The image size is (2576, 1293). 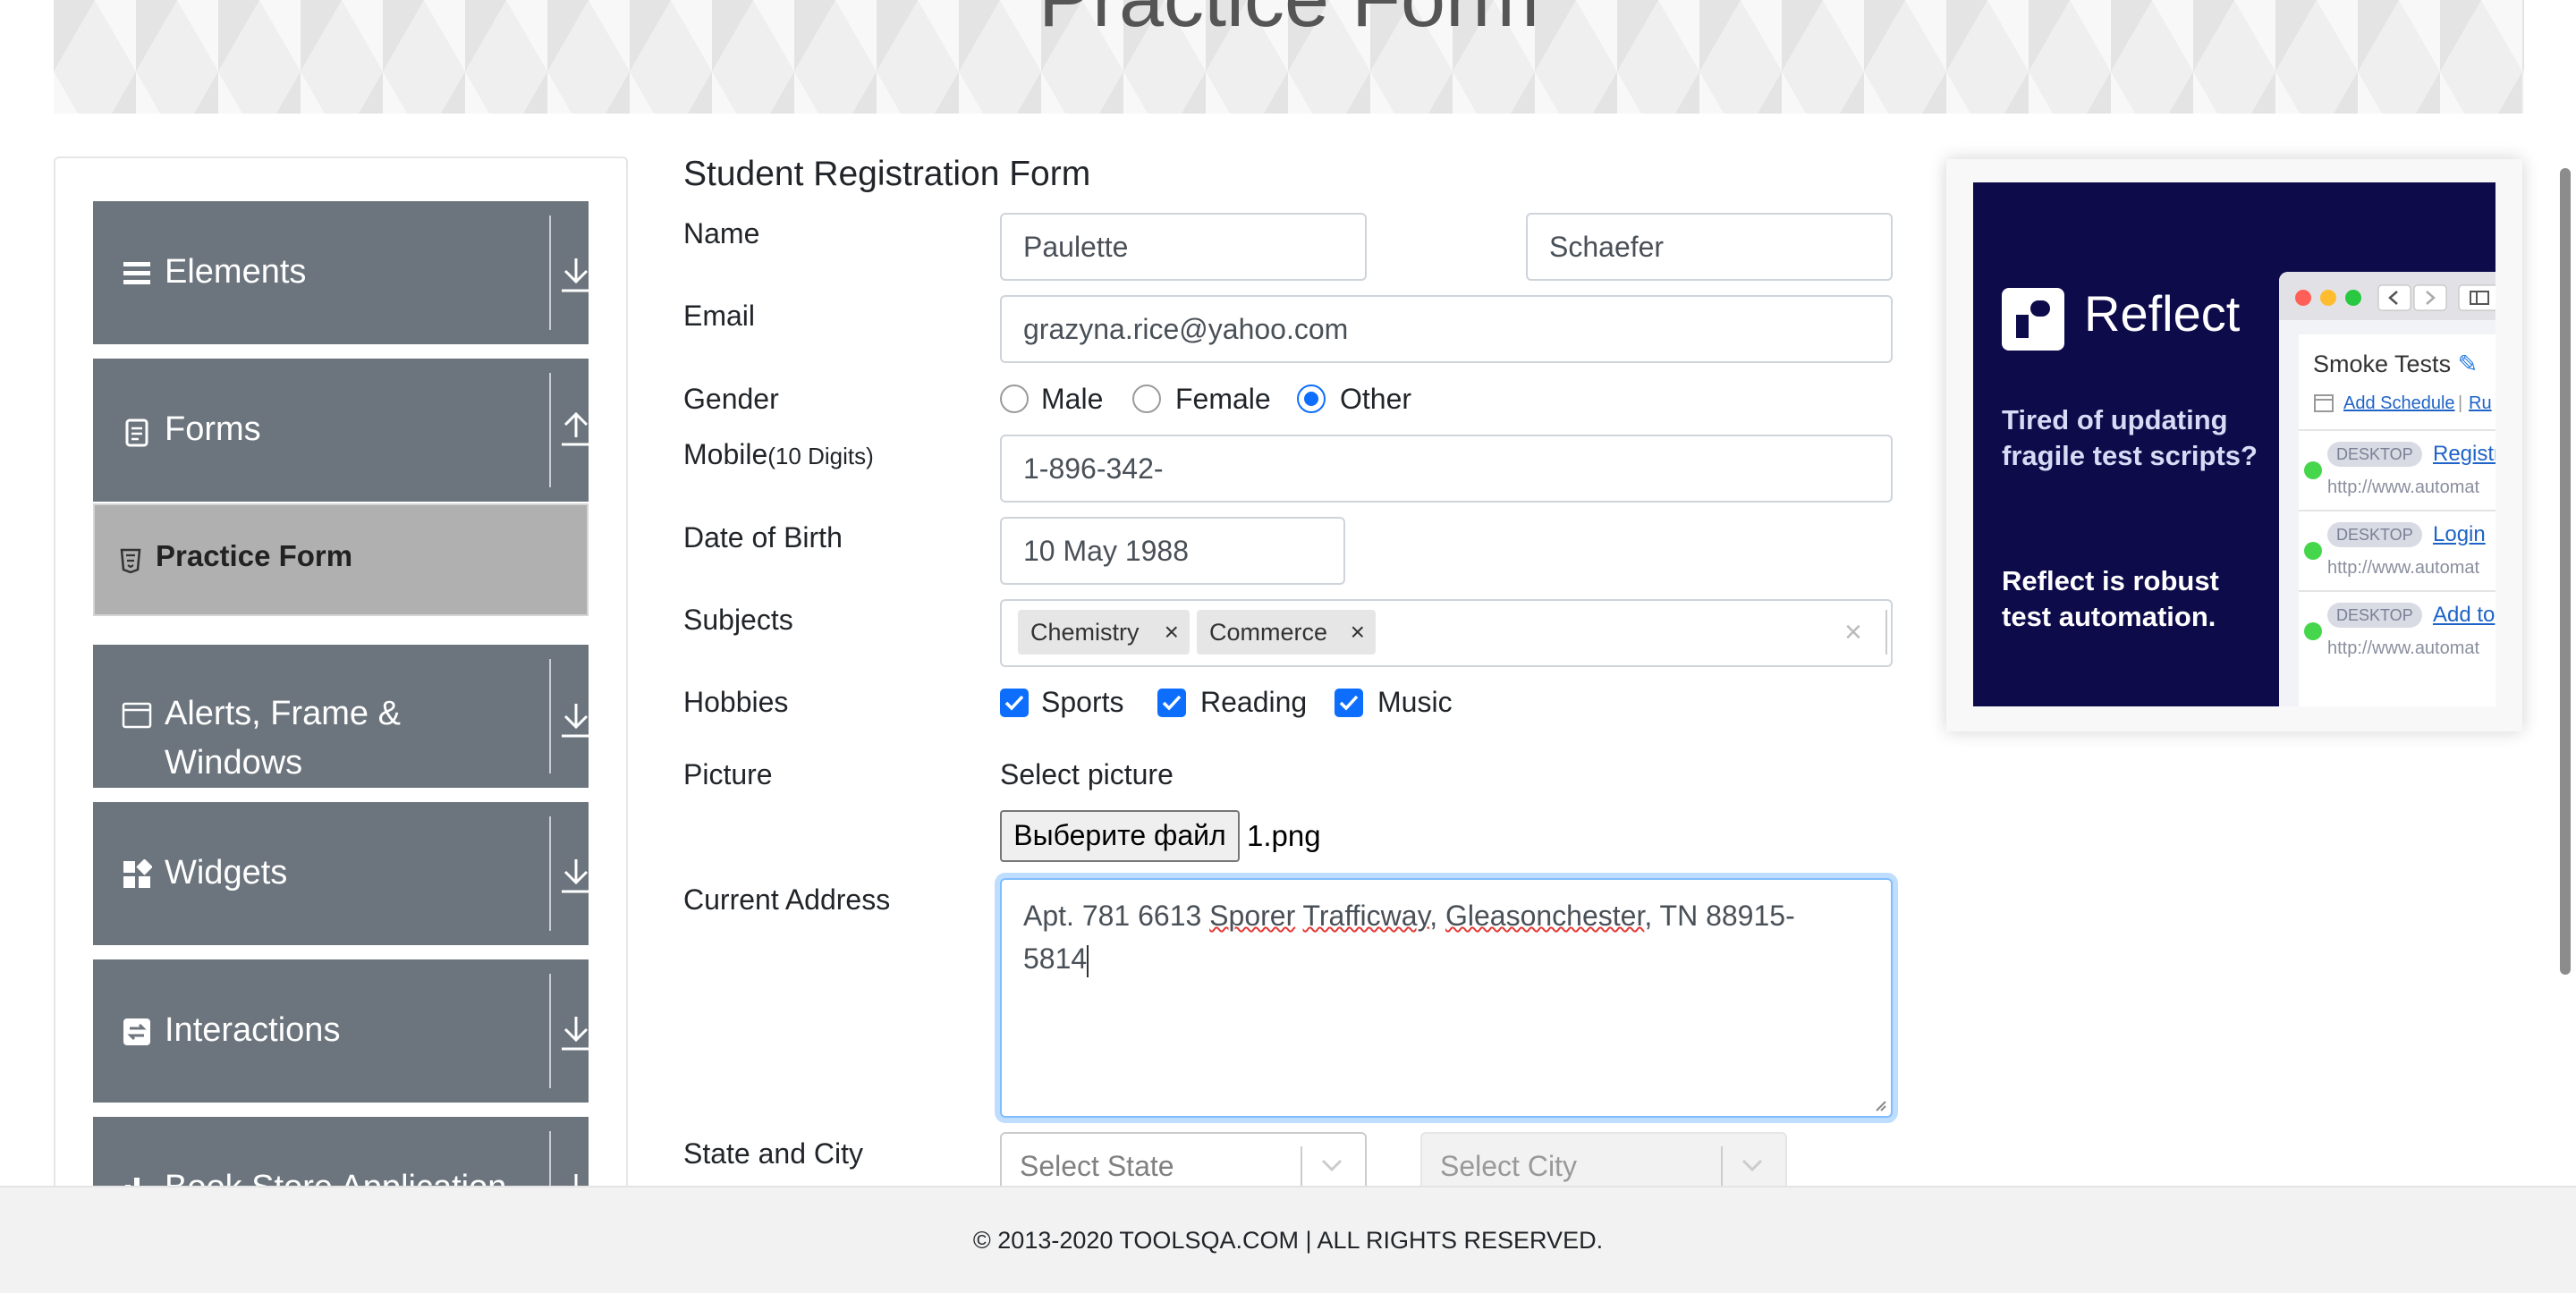 I want to click on address-text: Gleasonchester, so click(x=1545, y=916).